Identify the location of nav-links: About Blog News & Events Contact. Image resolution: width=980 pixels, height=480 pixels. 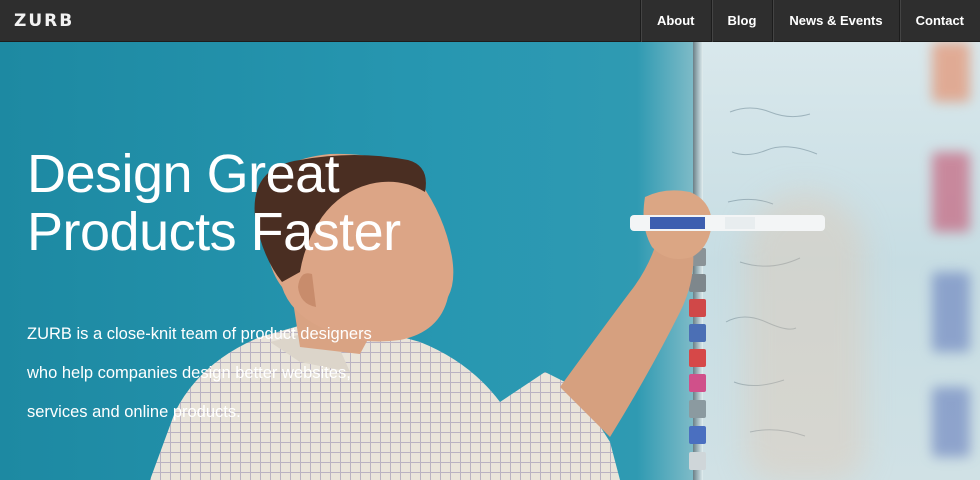
(809, 21).